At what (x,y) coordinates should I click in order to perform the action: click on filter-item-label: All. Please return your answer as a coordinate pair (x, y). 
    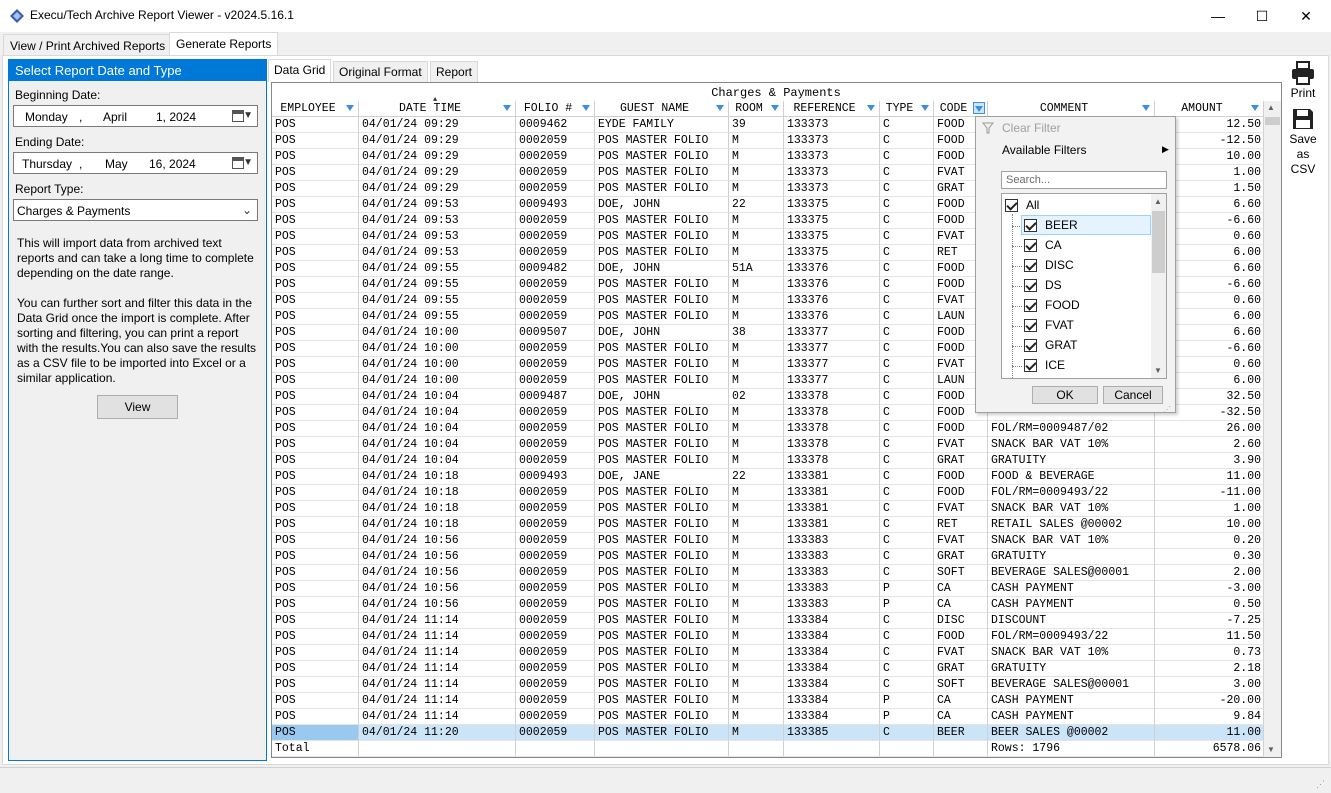
    Looking at the image, I should click on (1032, 205).